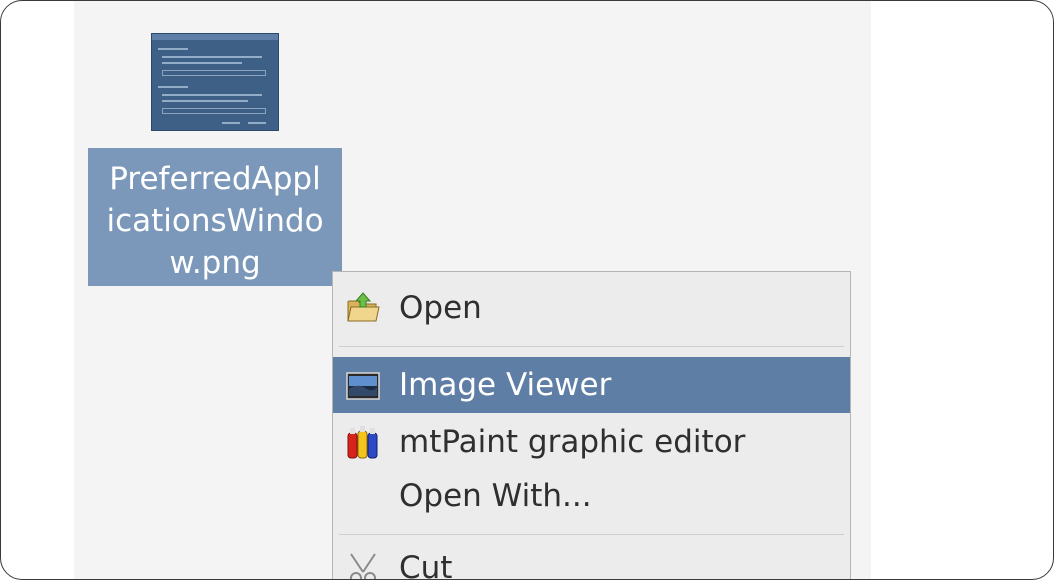  I want to click on file-name-label: PreferredAppl icationsWindo w.png, so click(215, 217).